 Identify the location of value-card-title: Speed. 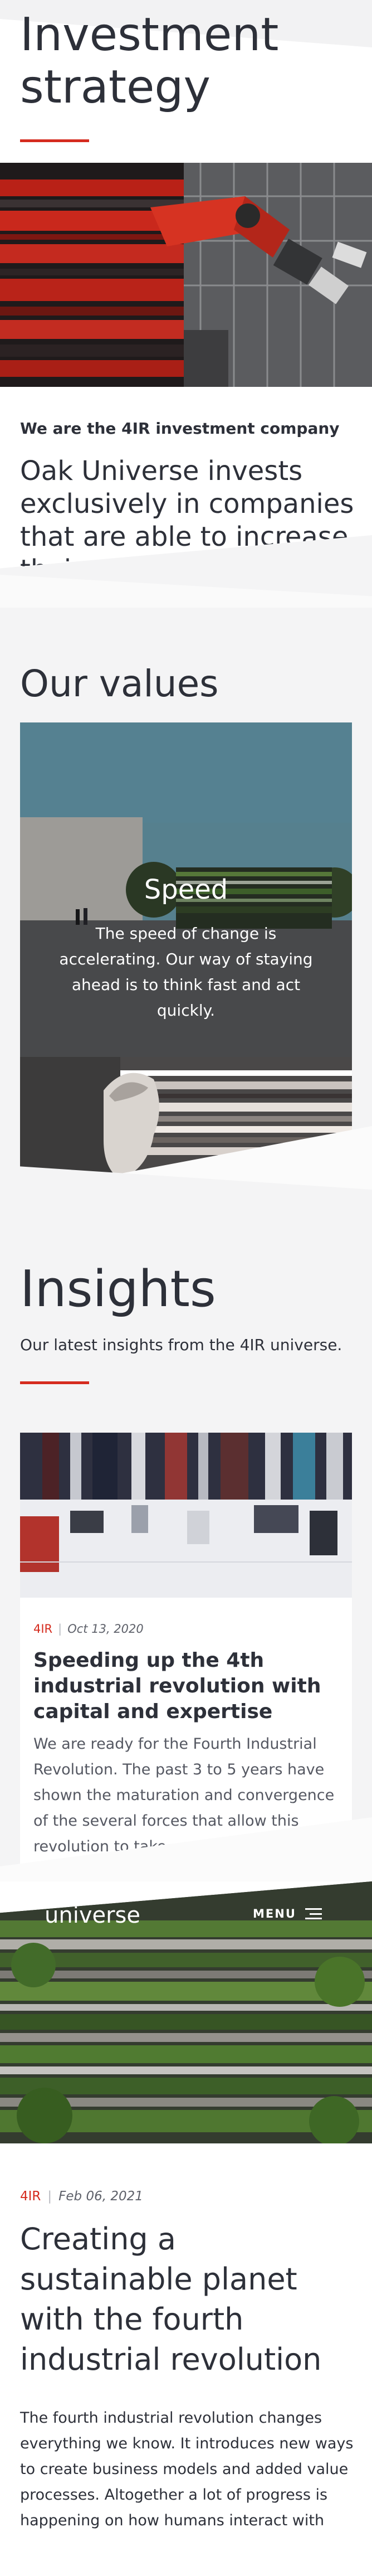
(186, 890).